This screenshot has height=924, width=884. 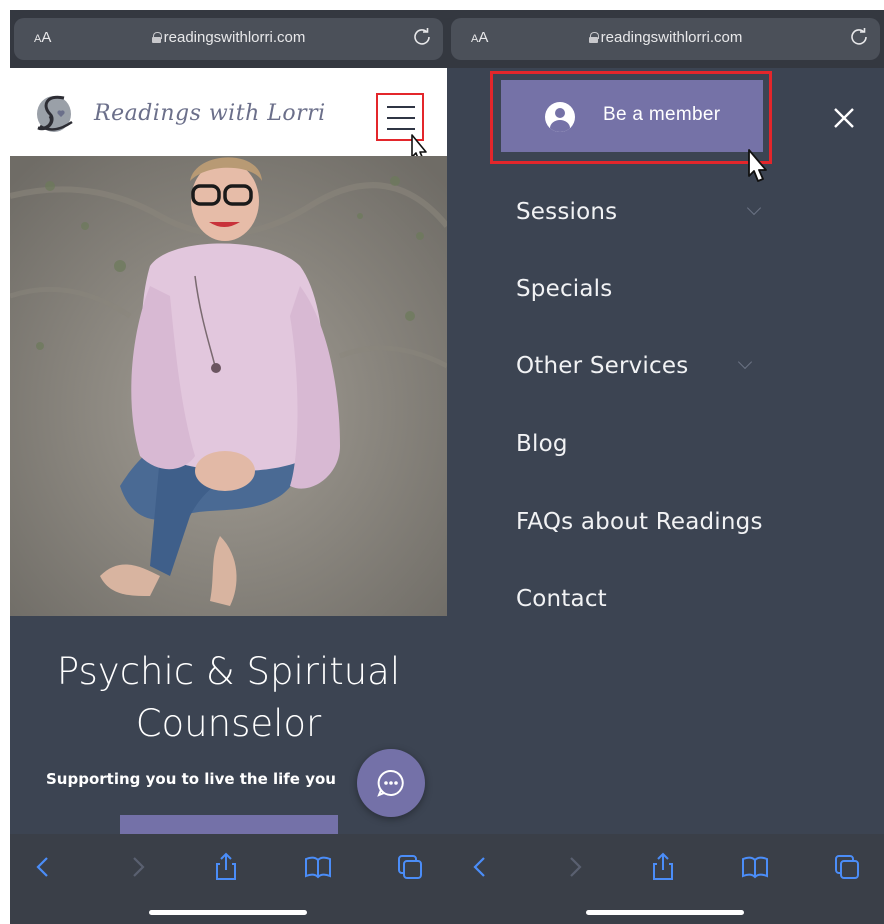 I want to click on menu-item-contact: Contact, so click(x=561, y=599).